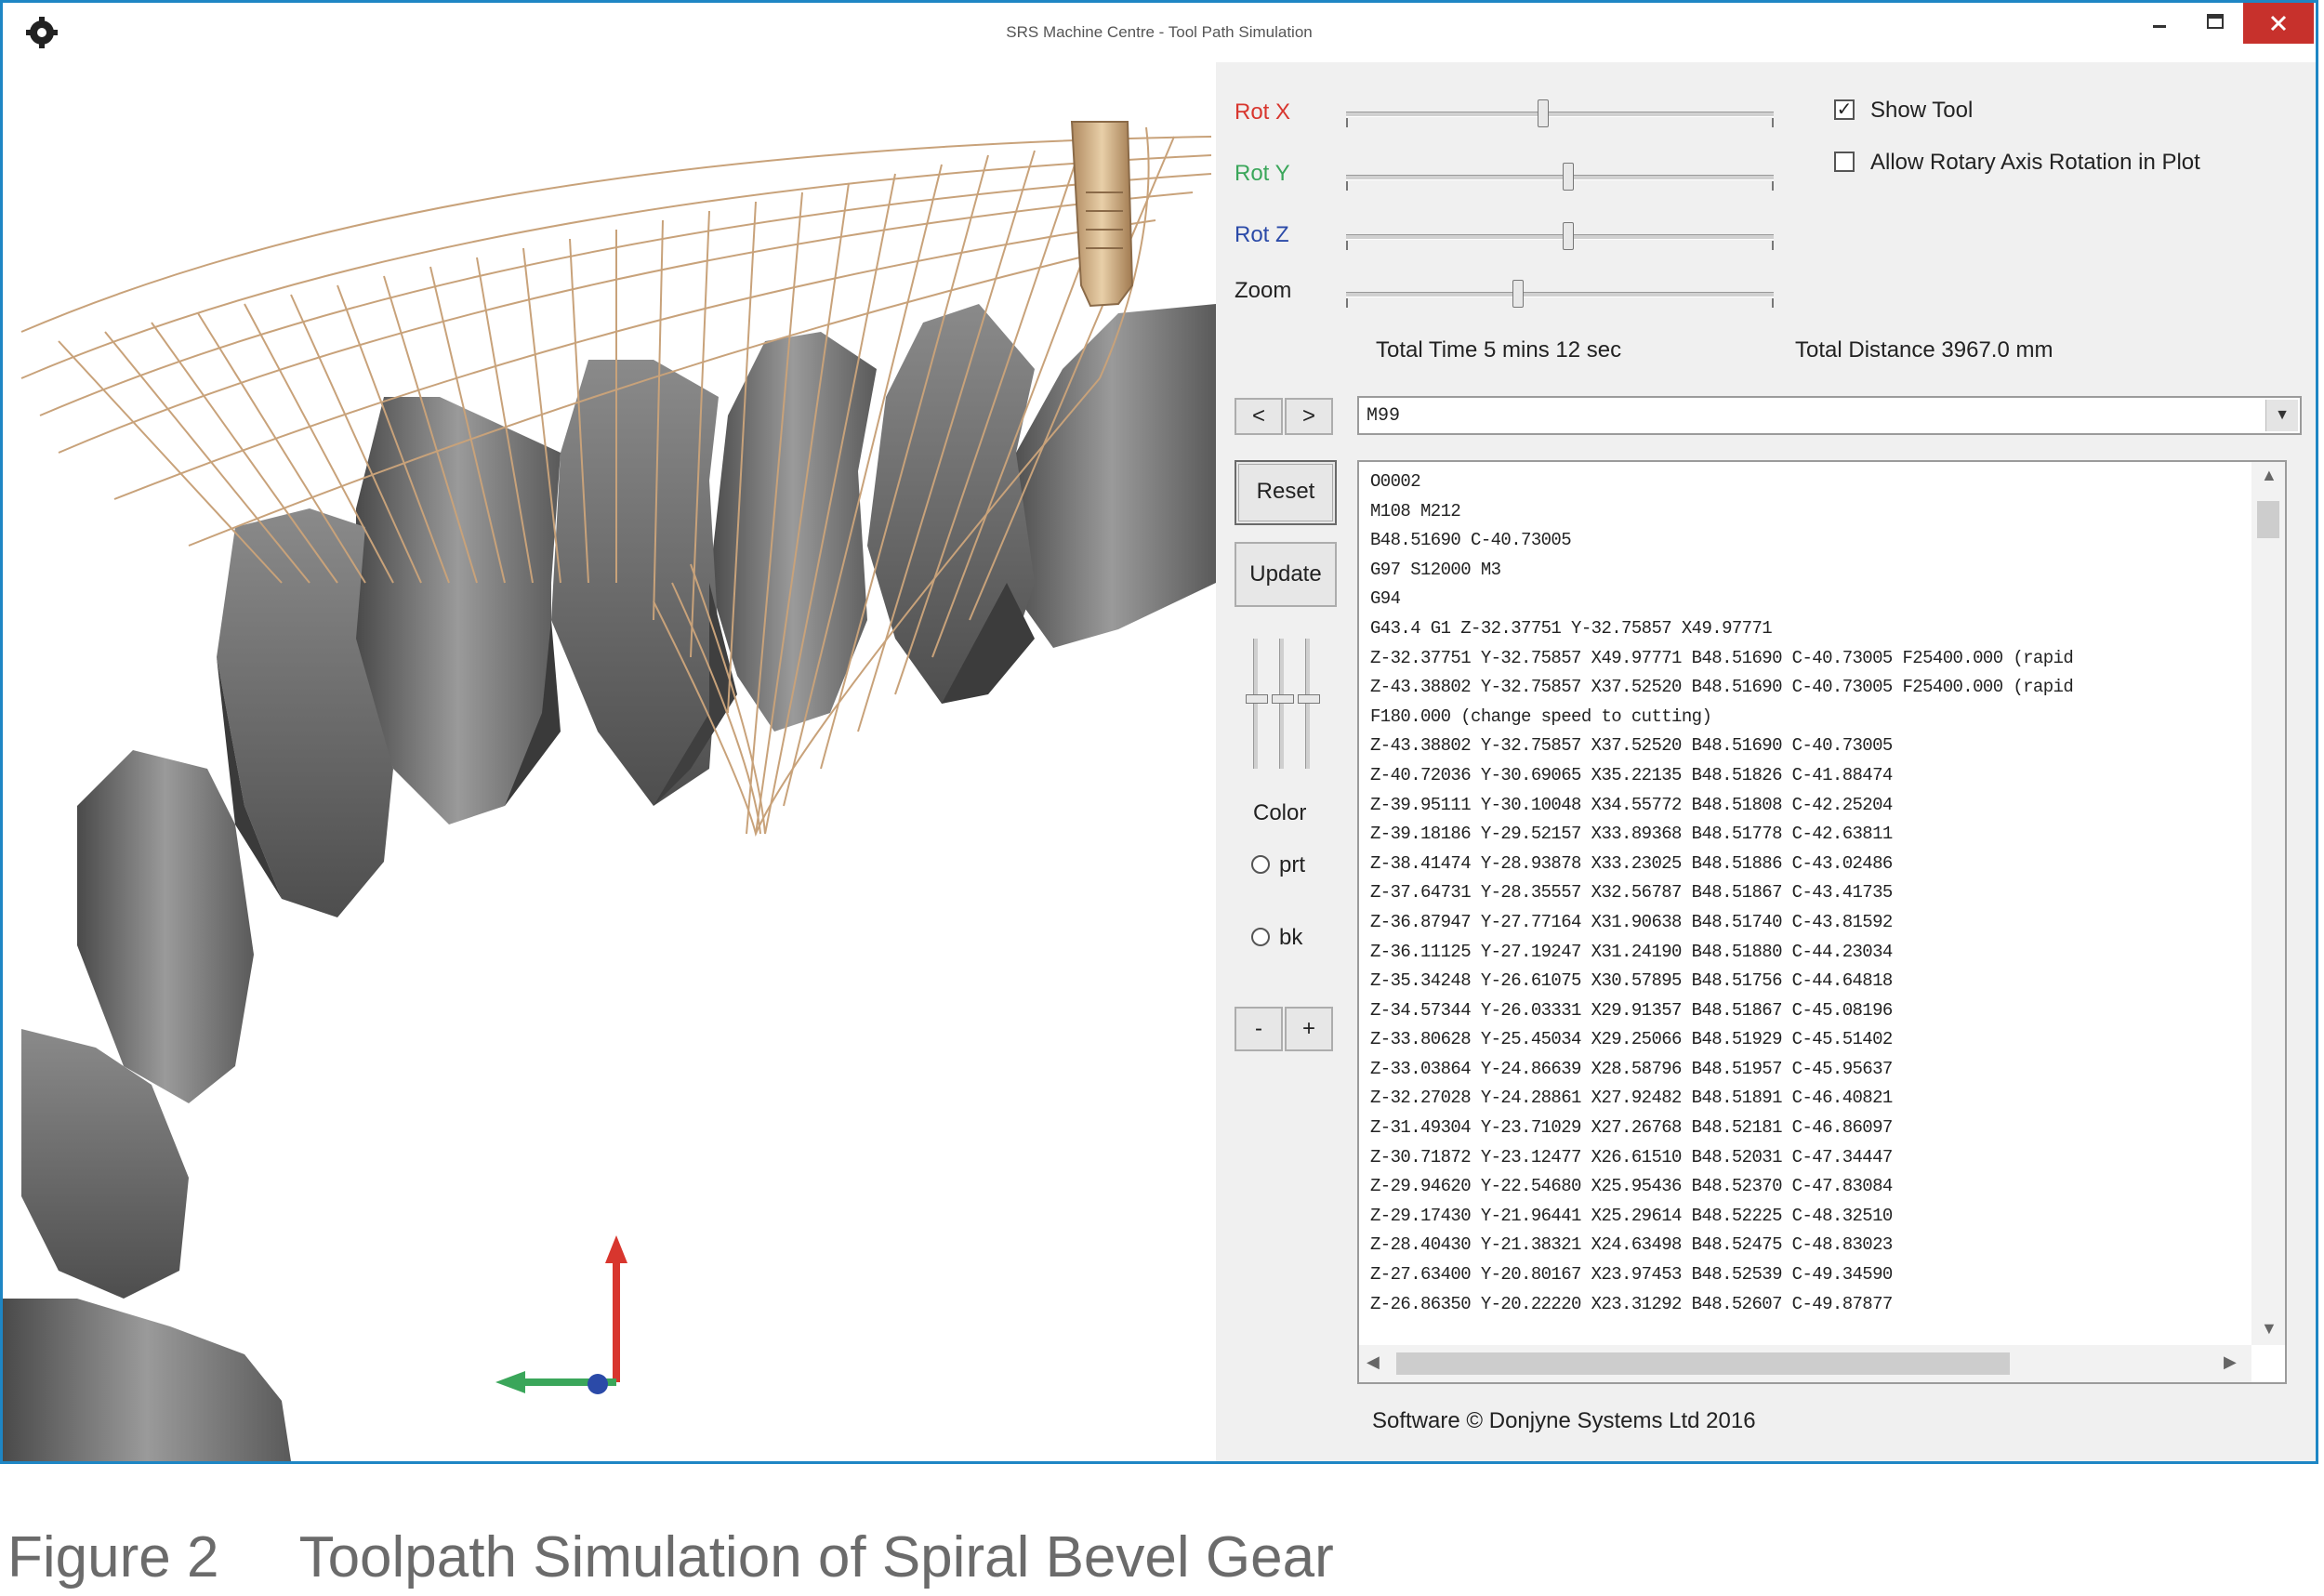  I want to click on rot-x-slider, so click(1560, 113).